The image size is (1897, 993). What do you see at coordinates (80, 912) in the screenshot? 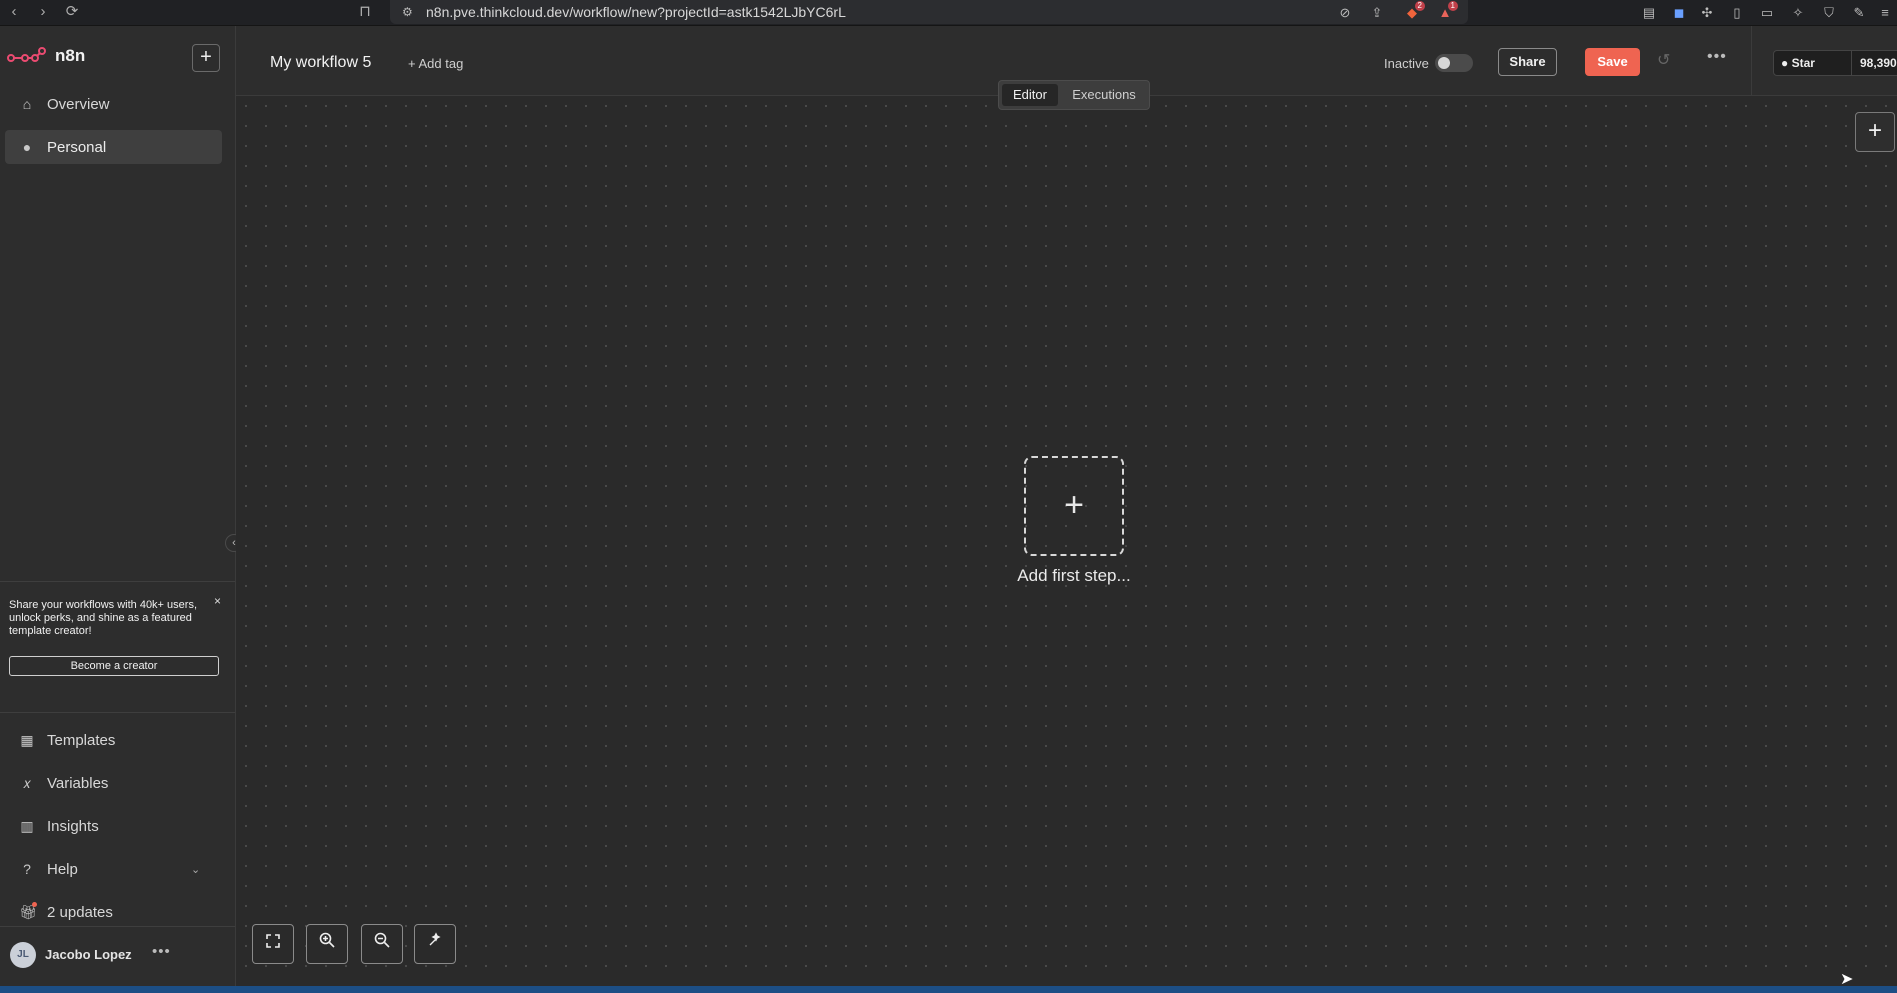
I see `sidebar-item-label: 2 updates` at bounding box center [80, 912].